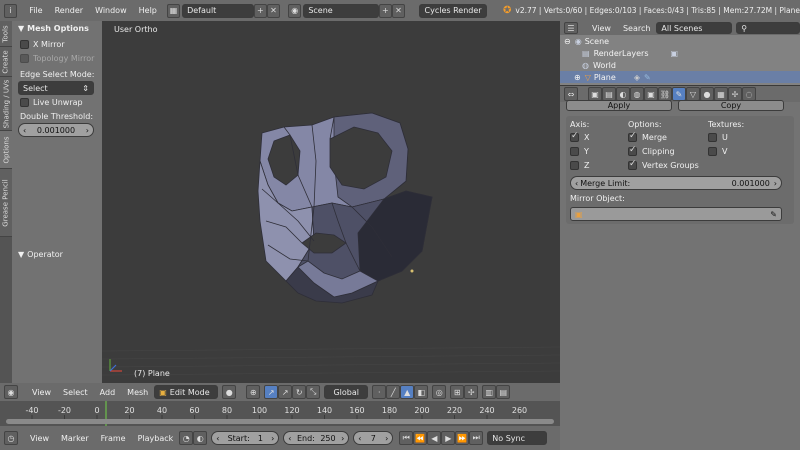 The height and width of the screenshot is (450, 800). Describe the element at coordinates (749, 94) in the screenshot. I see `physics-tab-icon: ◌` at that location.